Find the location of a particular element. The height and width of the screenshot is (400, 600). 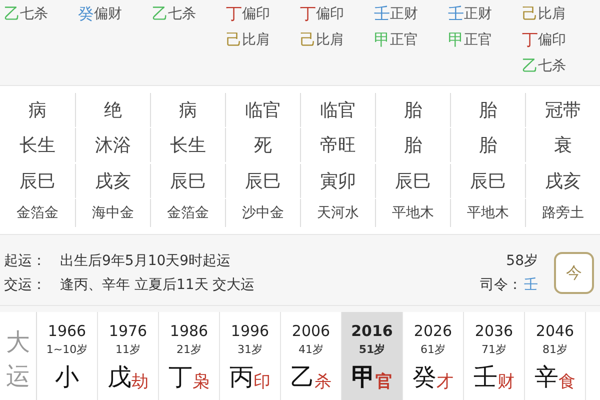

pillar-cell-text: 沐浴 is located at coordinates (113, 146).